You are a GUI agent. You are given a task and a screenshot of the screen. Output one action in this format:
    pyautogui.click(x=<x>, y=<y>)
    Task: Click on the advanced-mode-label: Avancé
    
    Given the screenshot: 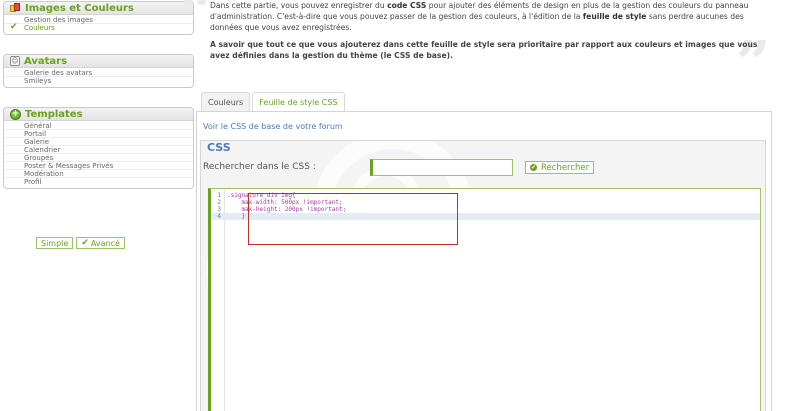 What is the action you would take?
    pyautogui.click(x=105, y=243)
    